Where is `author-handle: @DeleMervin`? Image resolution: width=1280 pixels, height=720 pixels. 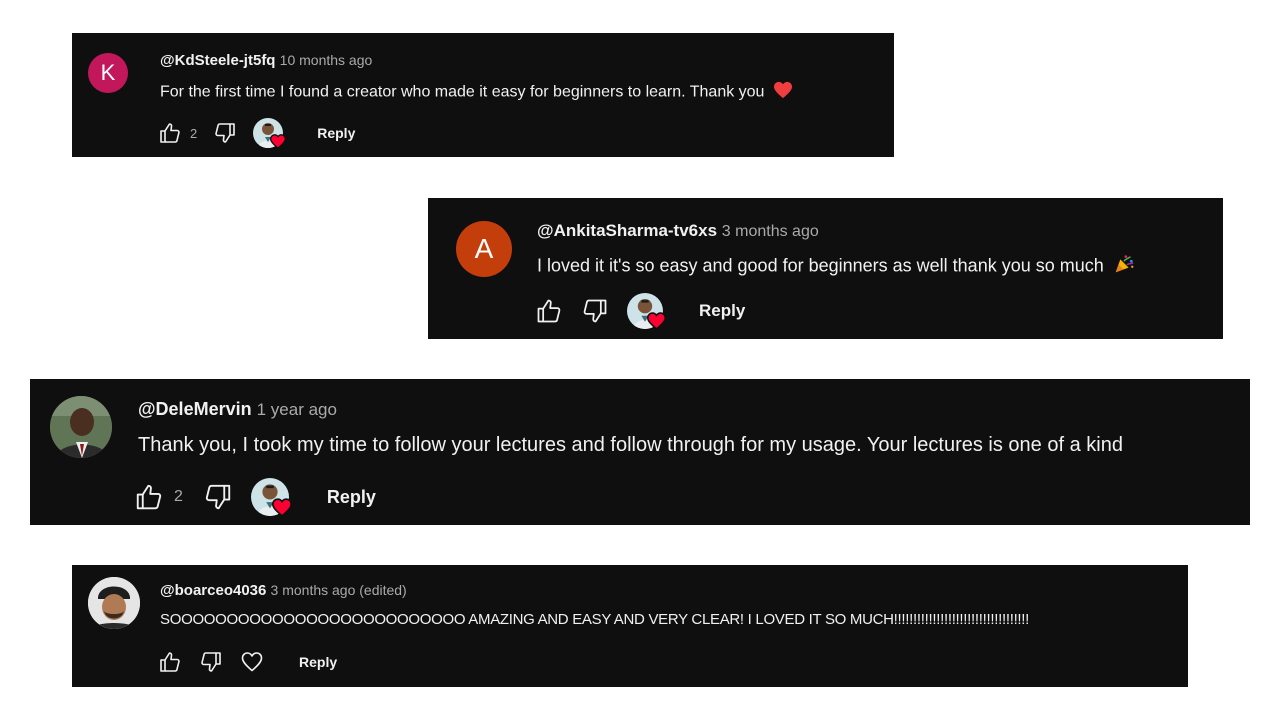
author-handle: @DeleMervin is located at coordinates (195, 409).